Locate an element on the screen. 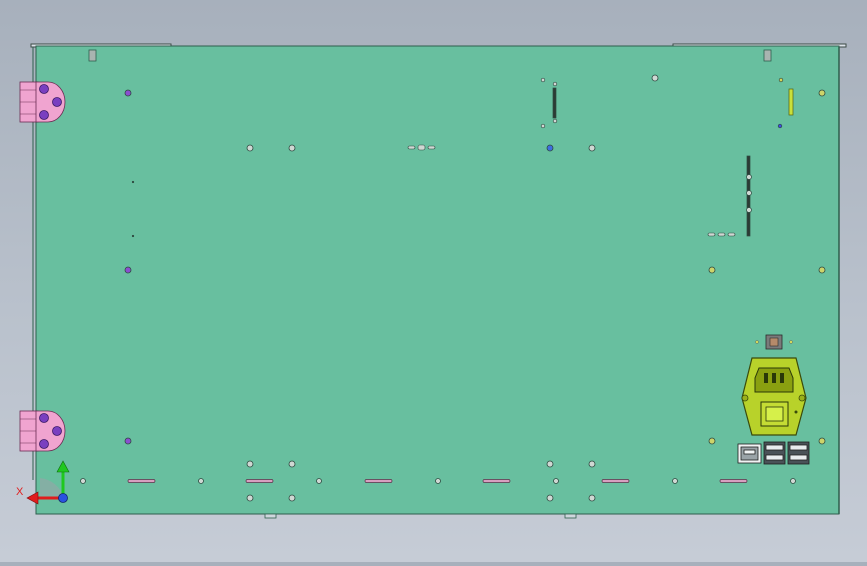 This screenshot has height=566, width=867. power-inlet is located at coordinates (774, 396).